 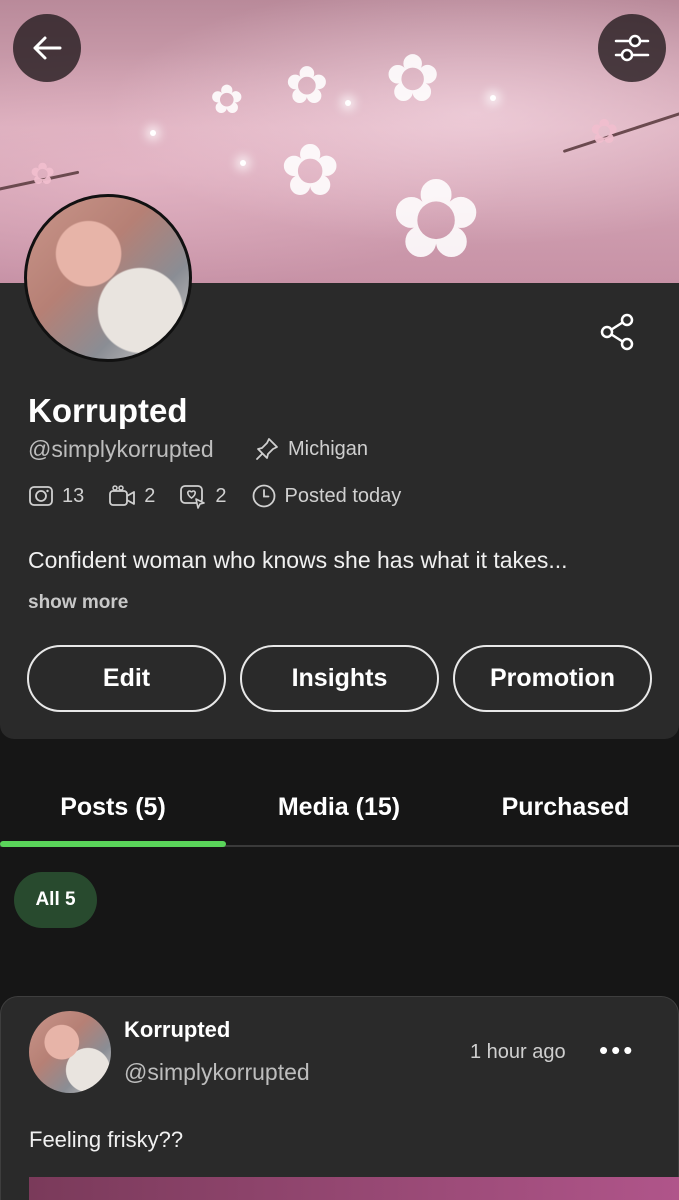 What do you see at coordinates (108, 278) in the screenshot?
I see `profile-avatar` at bounding box center [108, 278].